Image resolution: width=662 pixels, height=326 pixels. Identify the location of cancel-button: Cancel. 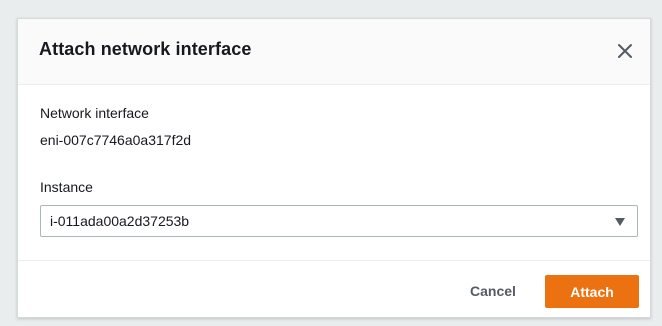
(493, 291).